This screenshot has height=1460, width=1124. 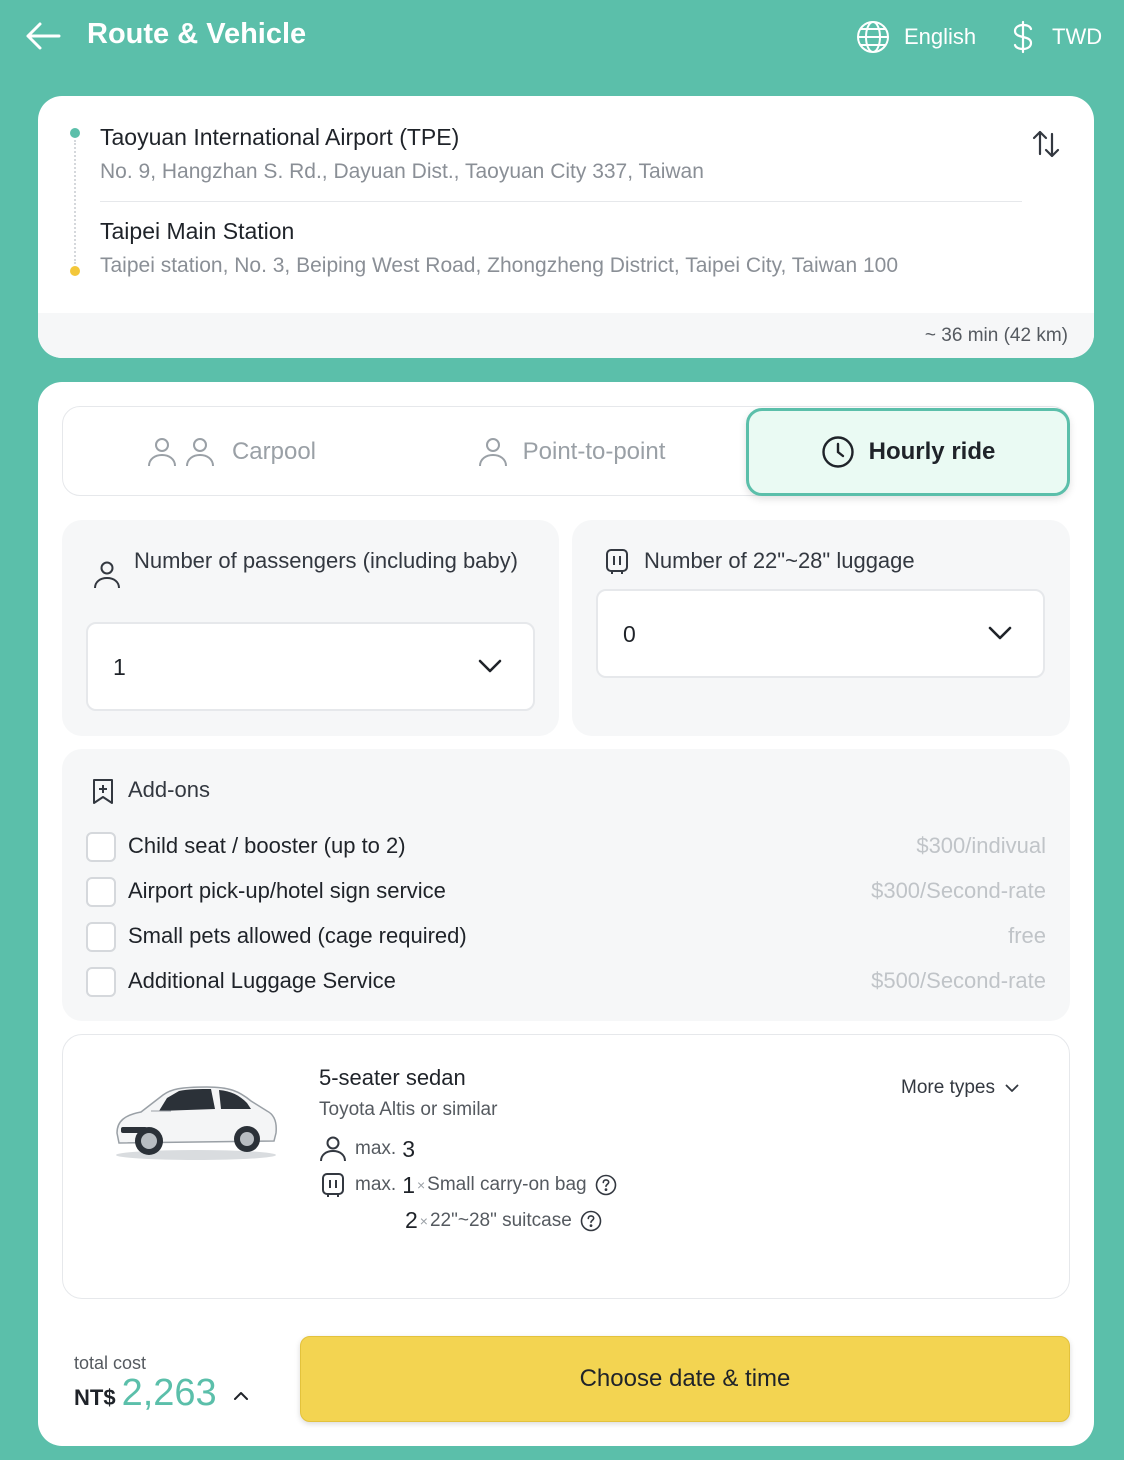 I want to click on tab-point-to-point: Point-to-point, so click(x=571, y=452).